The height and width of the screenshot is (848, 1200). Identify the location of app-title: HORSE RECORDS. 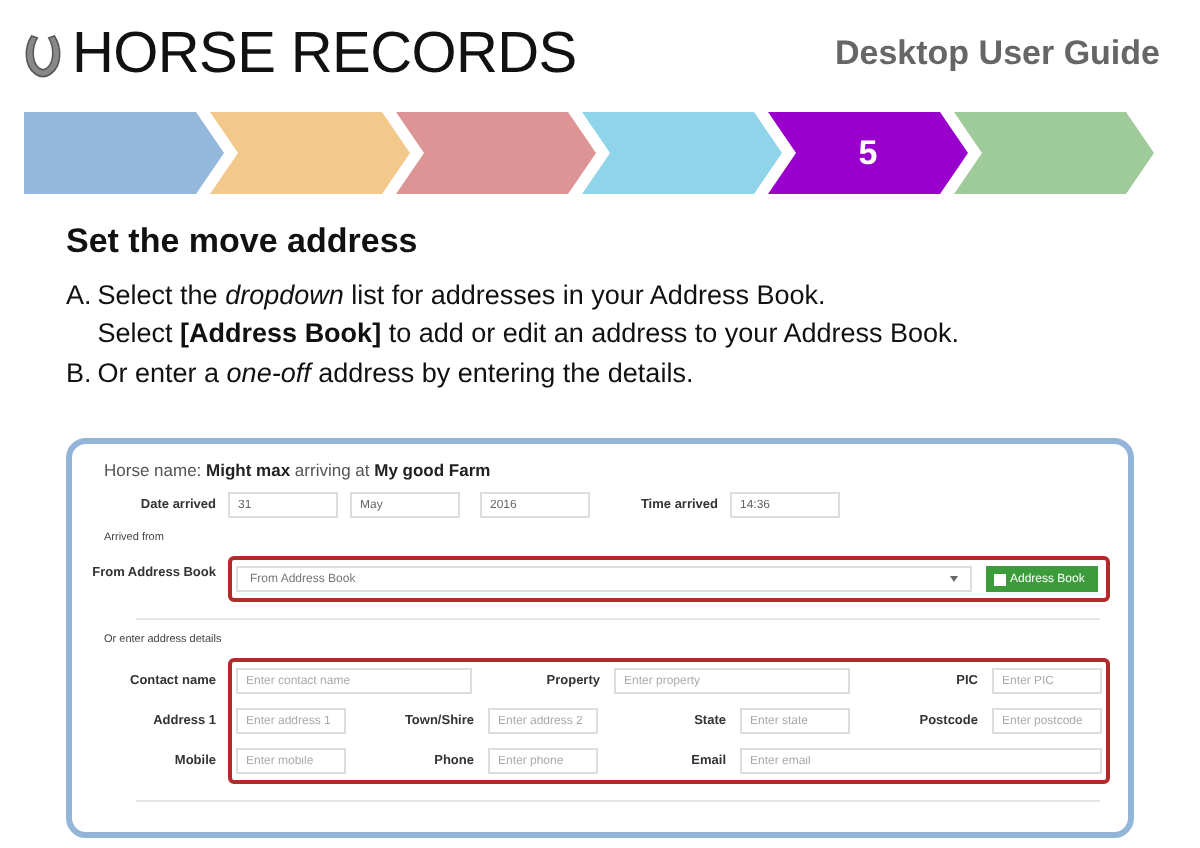
(324, 54).